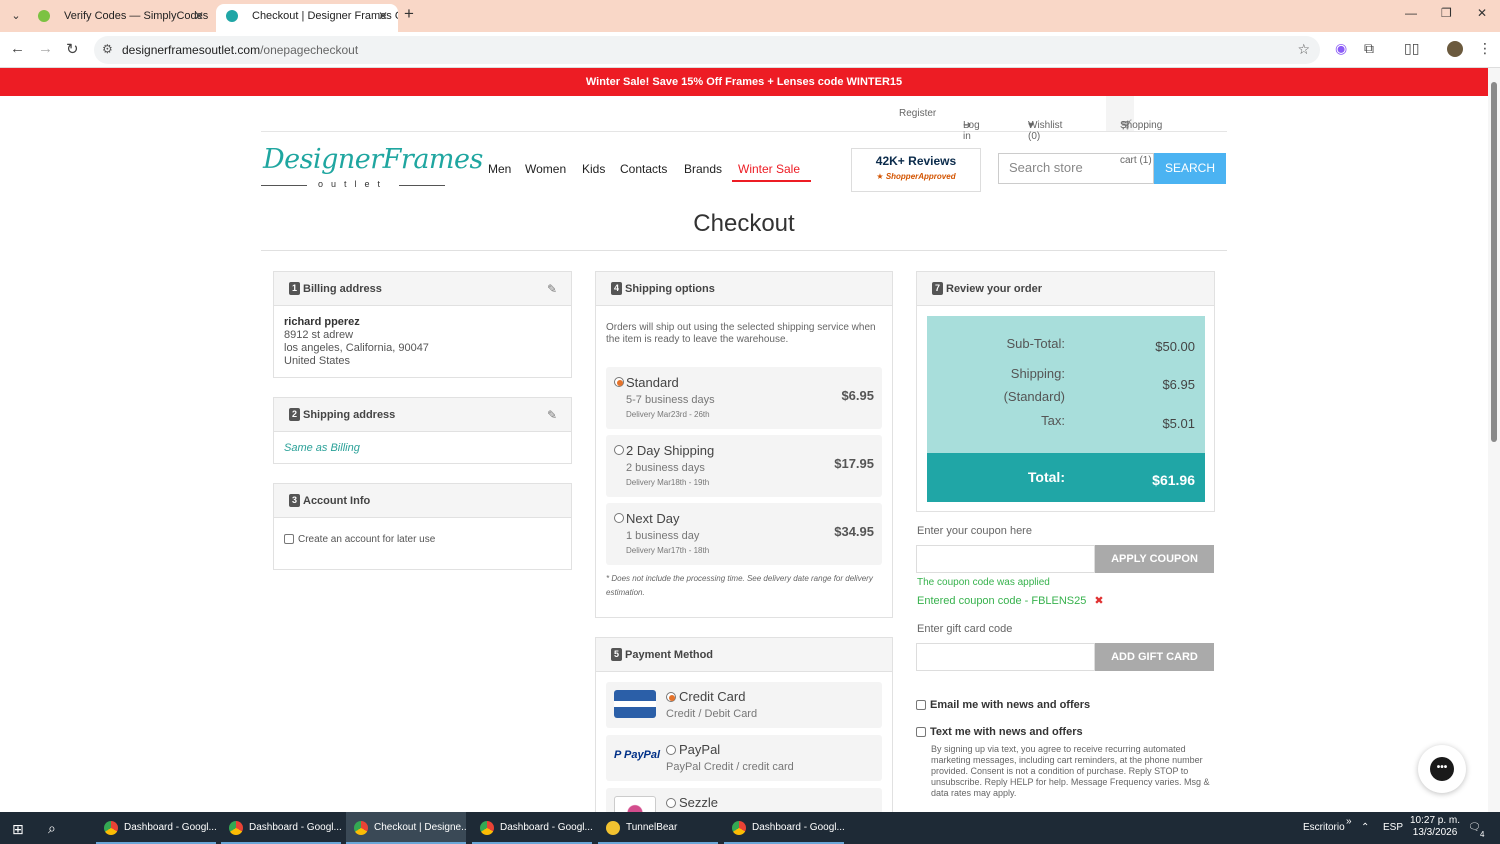  I want to click on browser-menu-icon: ⋮, so click(1485, 48).